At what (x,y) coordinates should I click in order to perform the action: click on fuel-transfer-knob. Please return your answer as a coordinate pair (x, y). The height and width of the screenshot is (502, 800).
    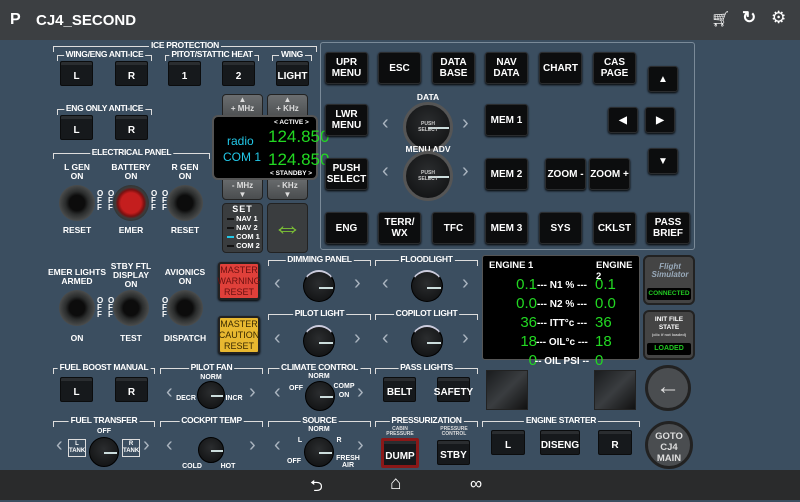
    Looking at the image, I should click on (104, 452).